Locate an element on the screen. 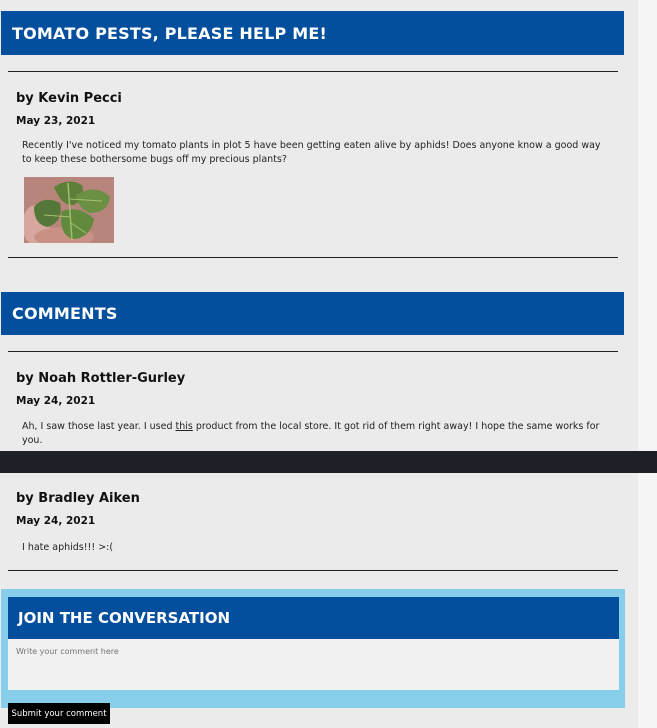  product-link: this is located at coordinates (184, 426).